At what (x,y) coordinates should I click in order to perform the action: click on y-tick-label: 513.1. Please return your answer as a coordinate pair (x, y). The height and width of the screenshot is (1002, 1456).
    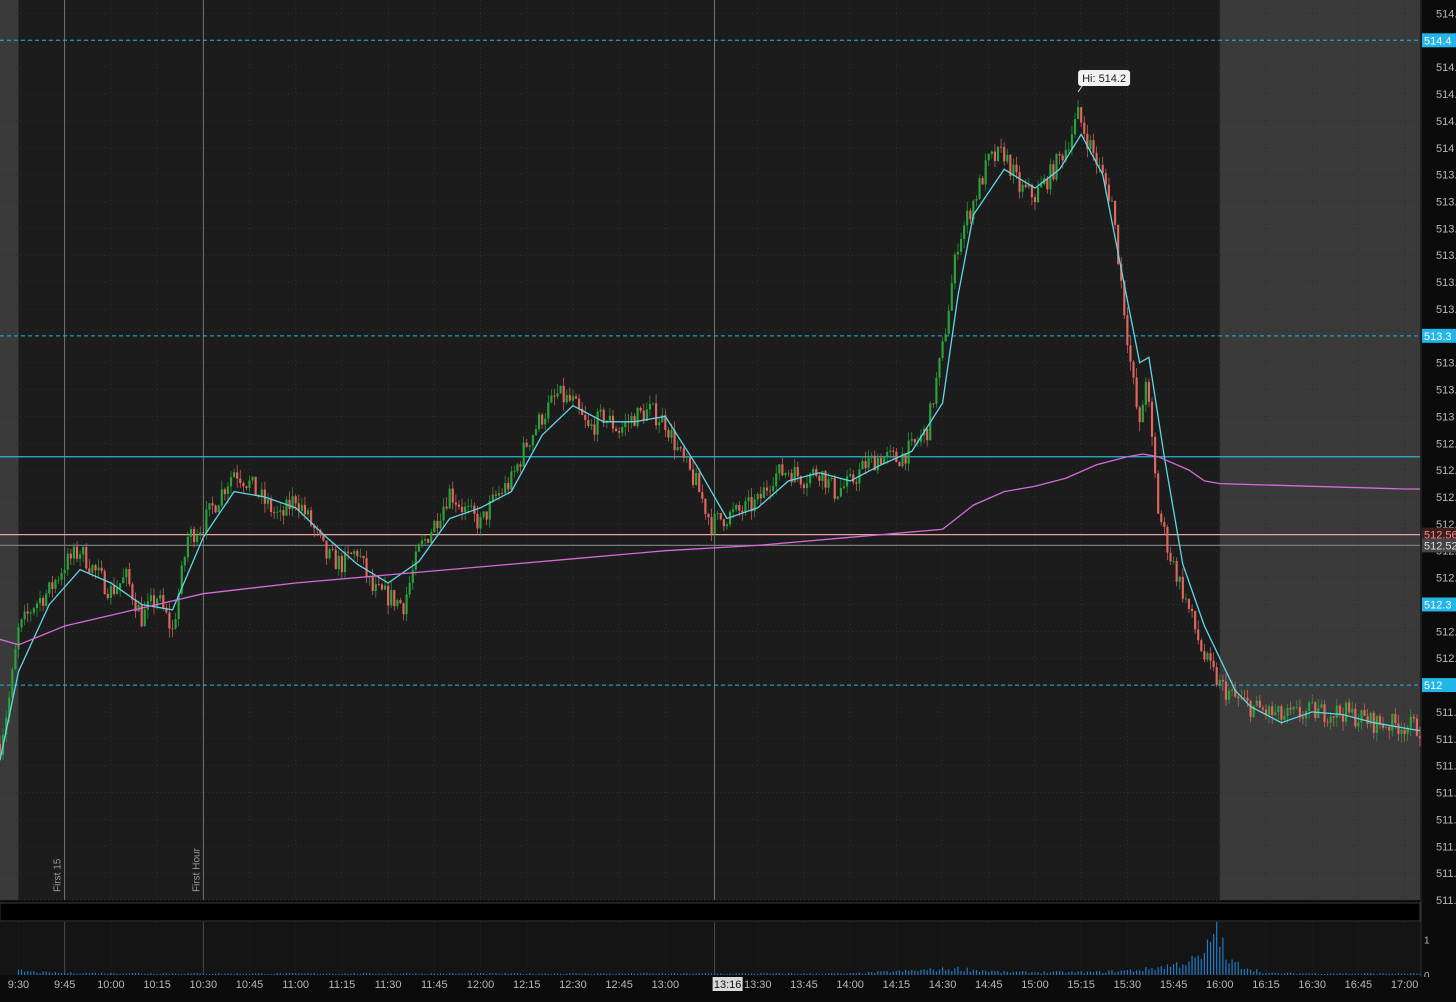
    Looking at the image, I should click on (1446, 391).